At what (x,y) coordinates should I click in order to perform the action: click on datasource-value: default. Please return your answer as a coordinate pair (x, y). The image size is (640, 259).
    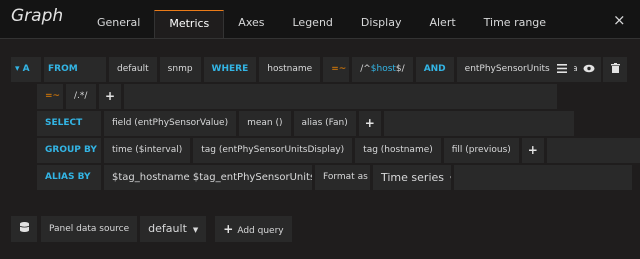
    Looking at the image, I should click on (167, 228).